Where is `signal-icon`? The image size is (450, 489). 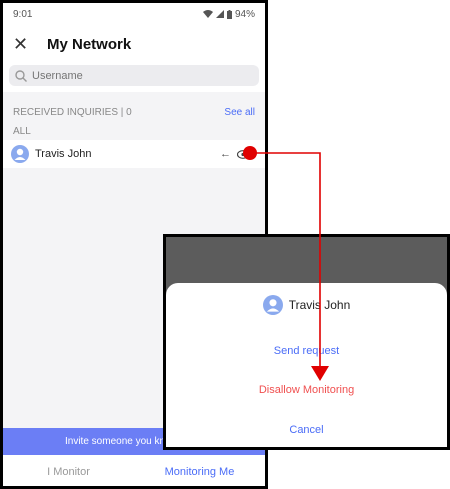 signal-icon is located at coordinates (219, 14).